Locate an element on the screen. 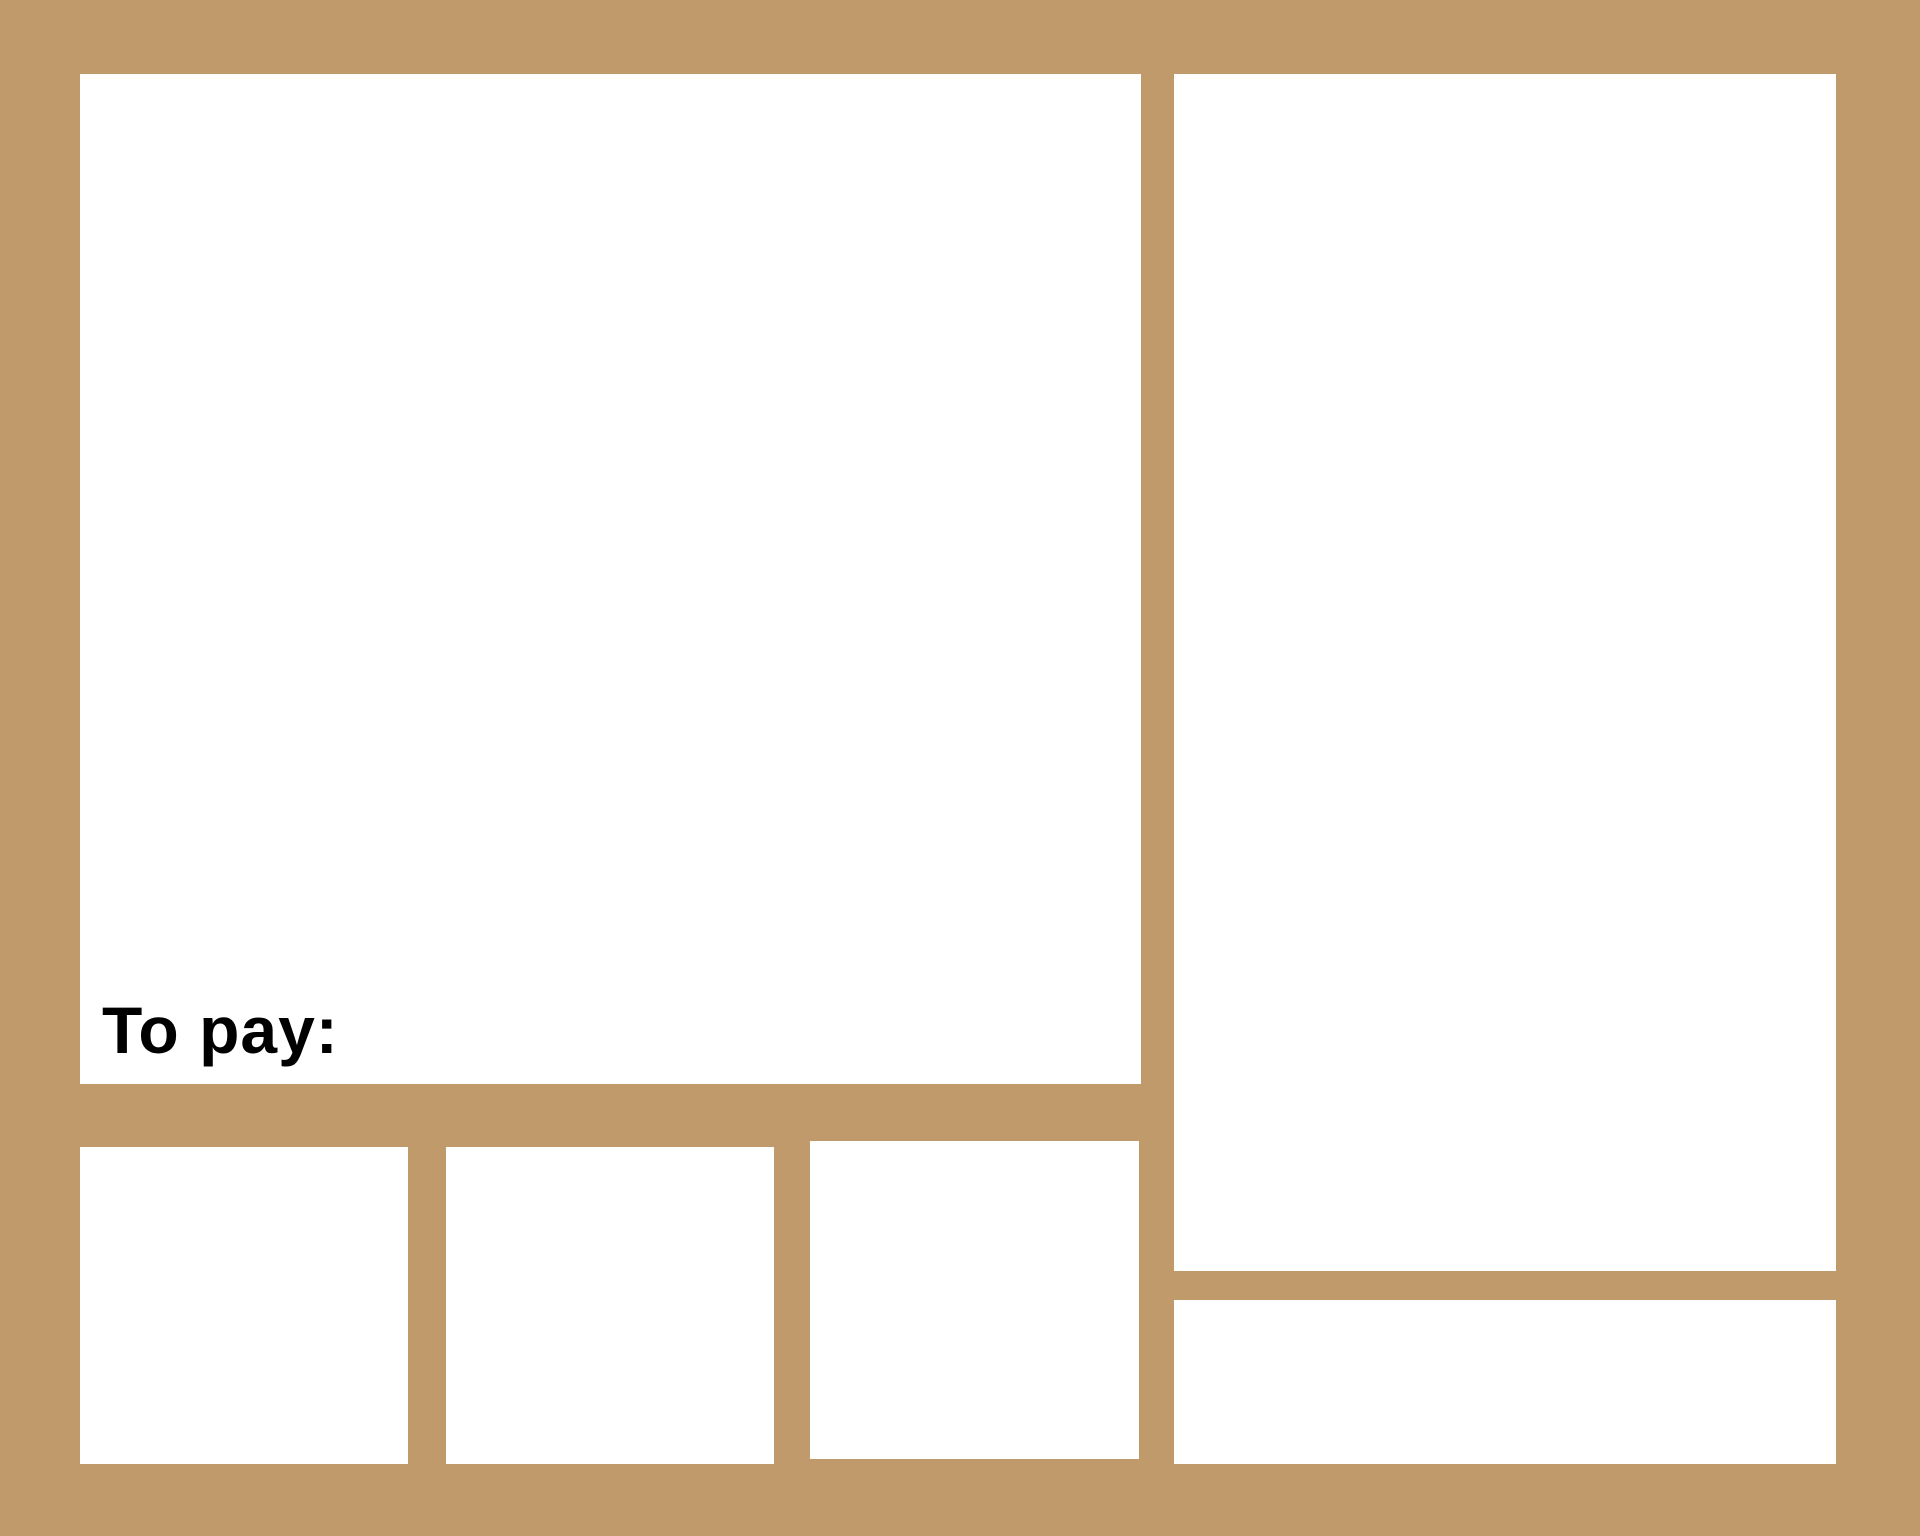 The image size is (1920, 1536). right-bottom-panel is located at coordinates (1505, 1382).